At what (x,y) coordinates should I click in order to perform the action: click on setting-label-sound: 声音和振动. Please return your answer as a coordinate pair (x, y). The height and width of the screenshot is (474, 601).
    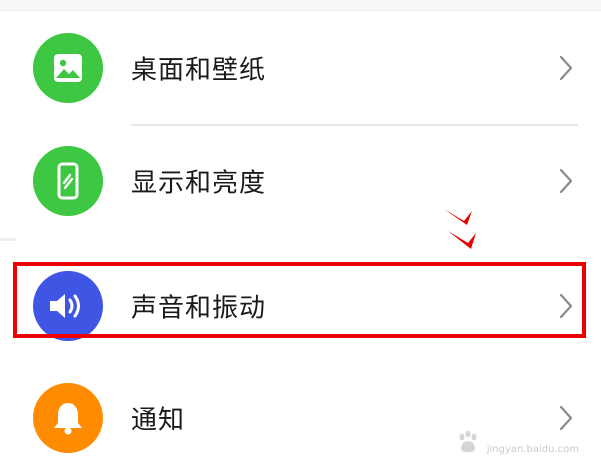
    Looking at the image, I should click on (199, 308).